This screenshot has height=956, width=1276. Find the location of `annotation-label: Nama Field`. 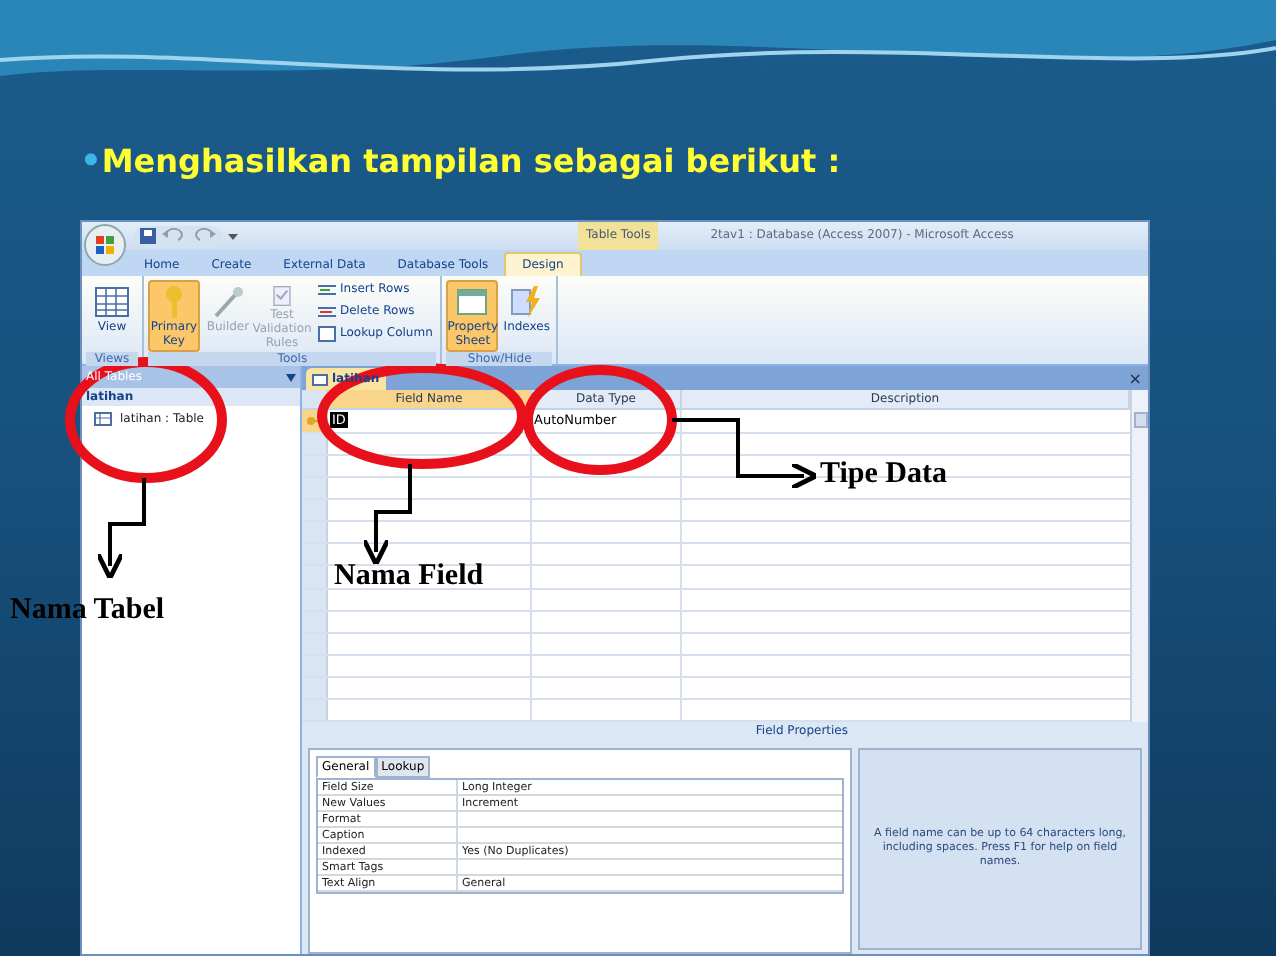

annotation-label: Nama Field is located at coordinates (409, 576).